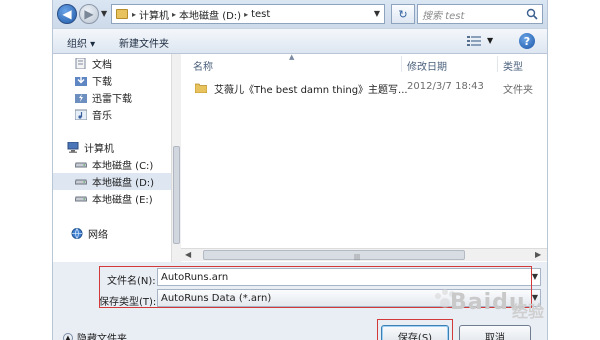  I want to click on back-button: ◀, so click(67, 14).